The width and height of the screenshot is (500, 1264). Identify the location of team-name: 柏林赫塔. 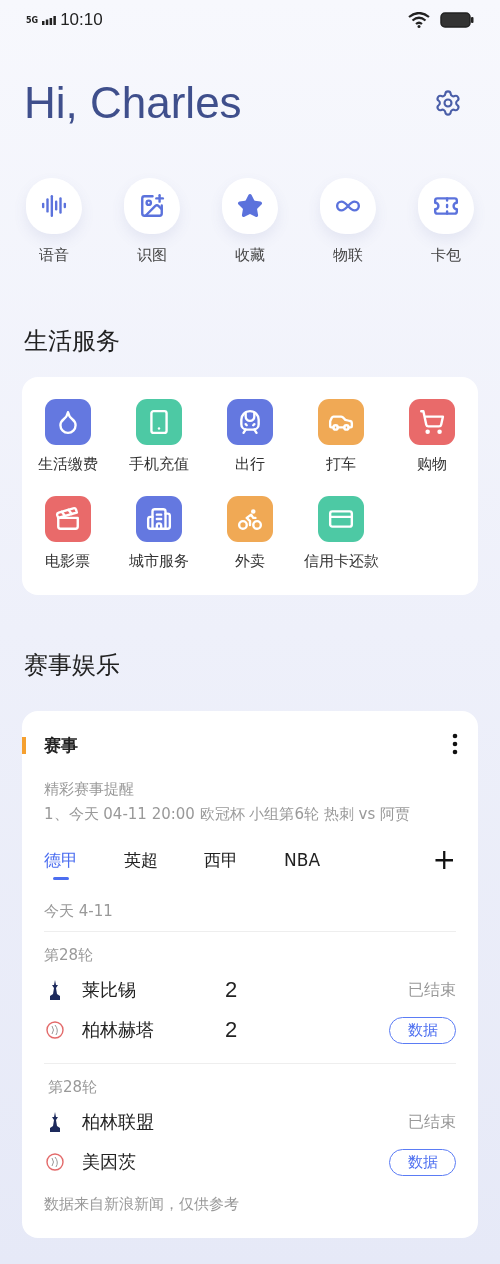
(118, 1030).